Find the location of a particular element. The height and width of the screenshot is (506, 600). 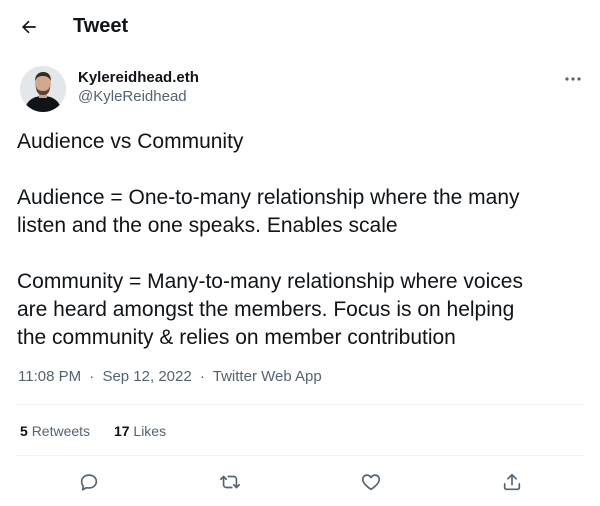

reply-button is located at coordinates (89, 482).